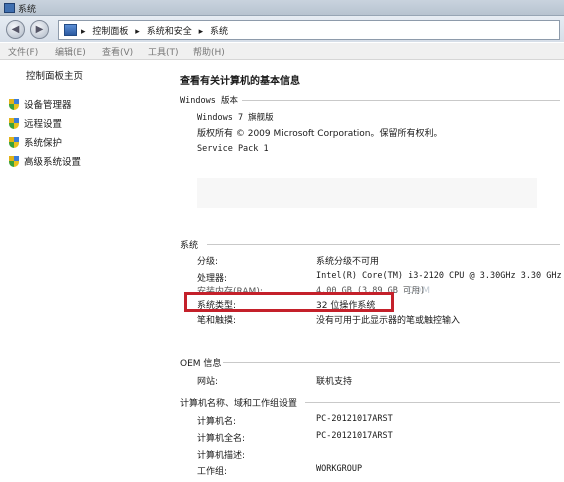  I want to click on forward-button: ▶, so click(39, 29).